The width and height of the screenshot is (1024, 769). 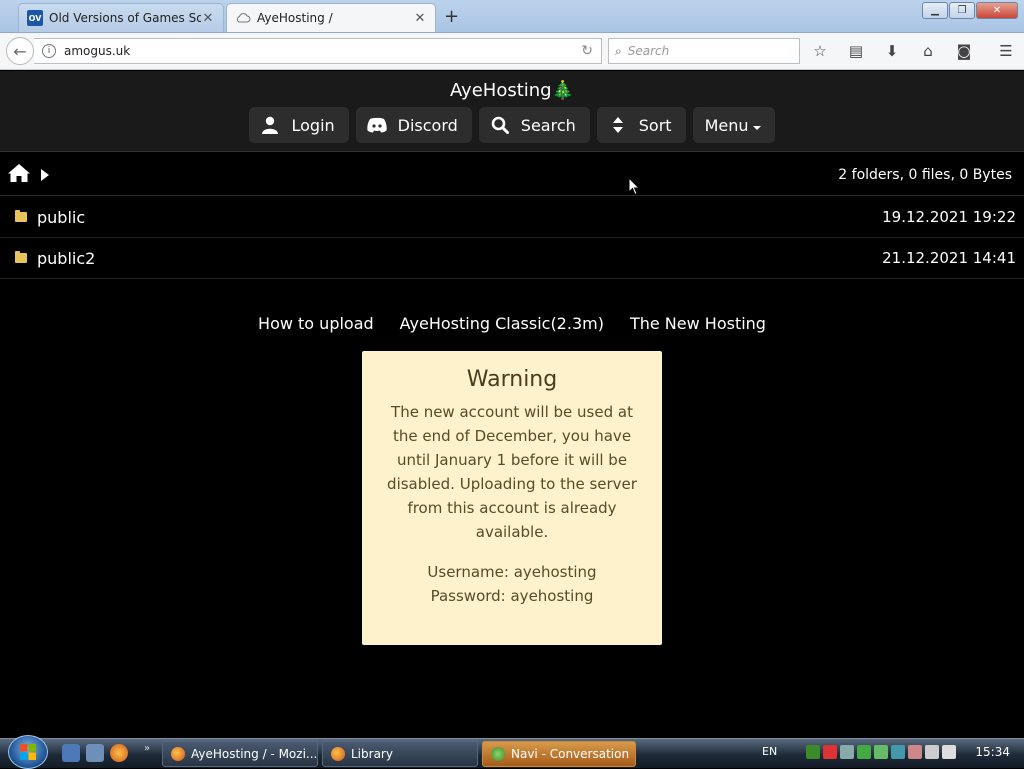 What do you see at coordinates (71, 753) in the screenshot?
I see `show-desktop-icon` at bounding box center [71, 753].